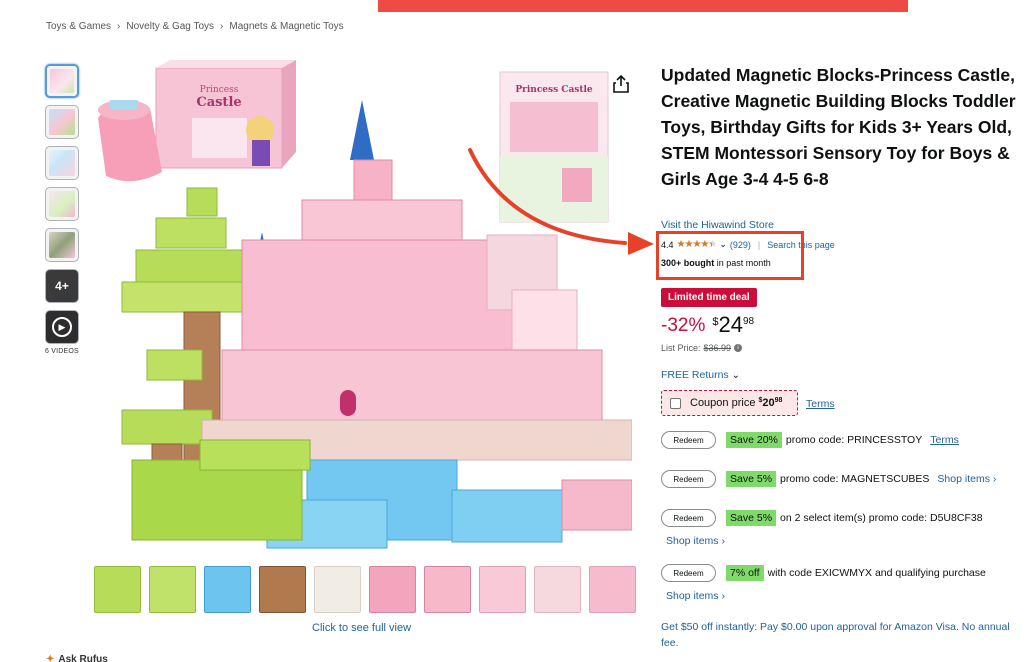 The height and width of the screenshot is (662, 1024). Describe the element at coordinates (361, 628) in the screenshot. I see `full-view-link: Click to see full view` at that location.